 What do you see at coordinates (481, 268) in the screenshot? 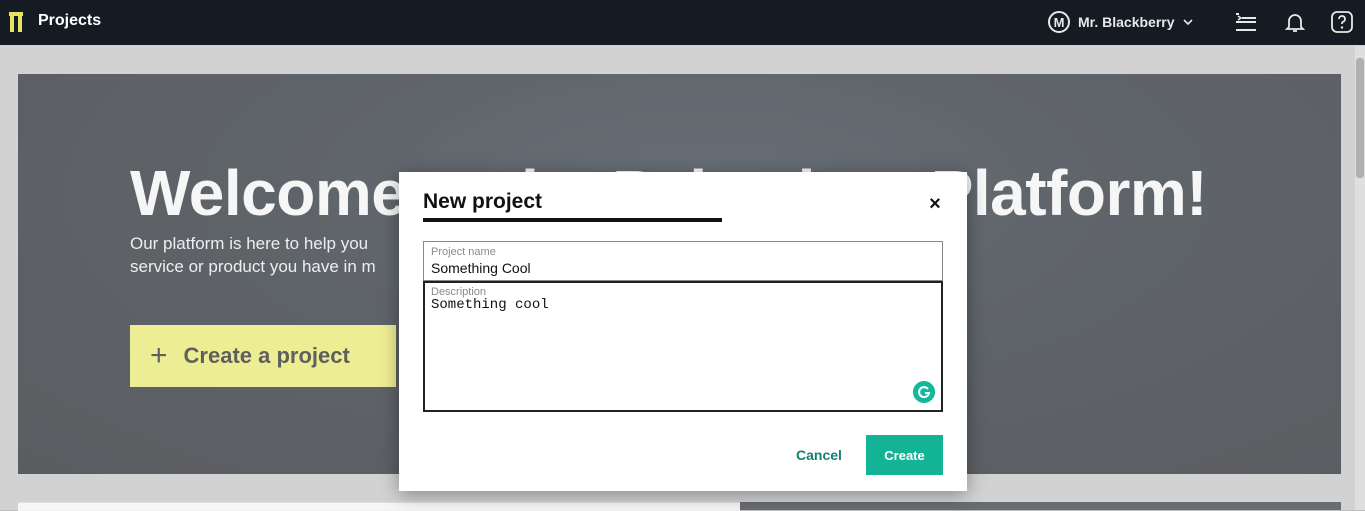
I see `project-name-input: Something Cool` at bounding box center [481, 268].